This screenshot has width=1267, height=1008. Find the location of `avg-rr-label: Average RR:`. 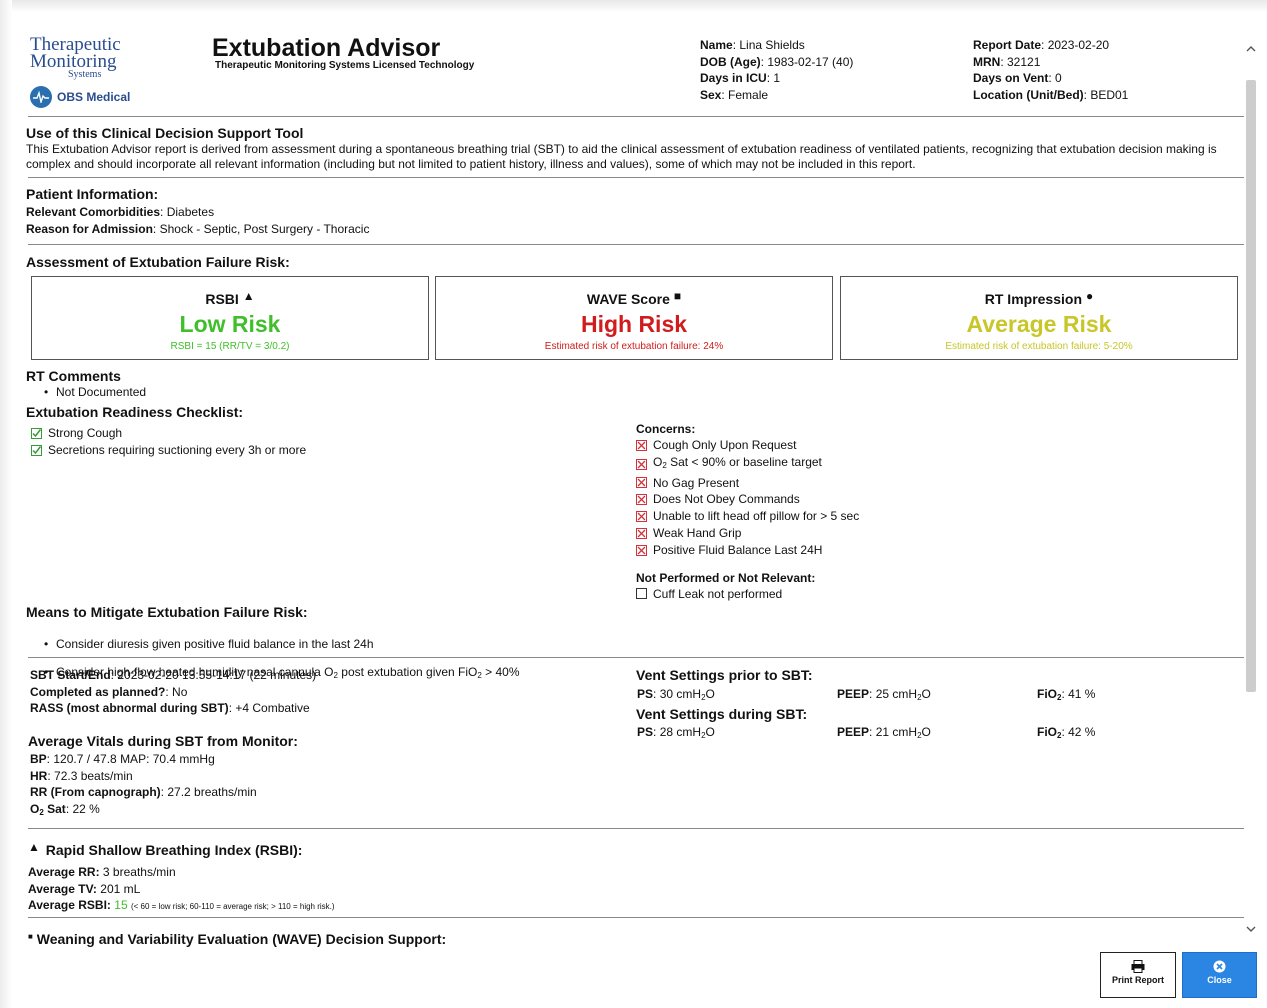

avg-rr-label: Average RR: is located at coordinates (64, 872).